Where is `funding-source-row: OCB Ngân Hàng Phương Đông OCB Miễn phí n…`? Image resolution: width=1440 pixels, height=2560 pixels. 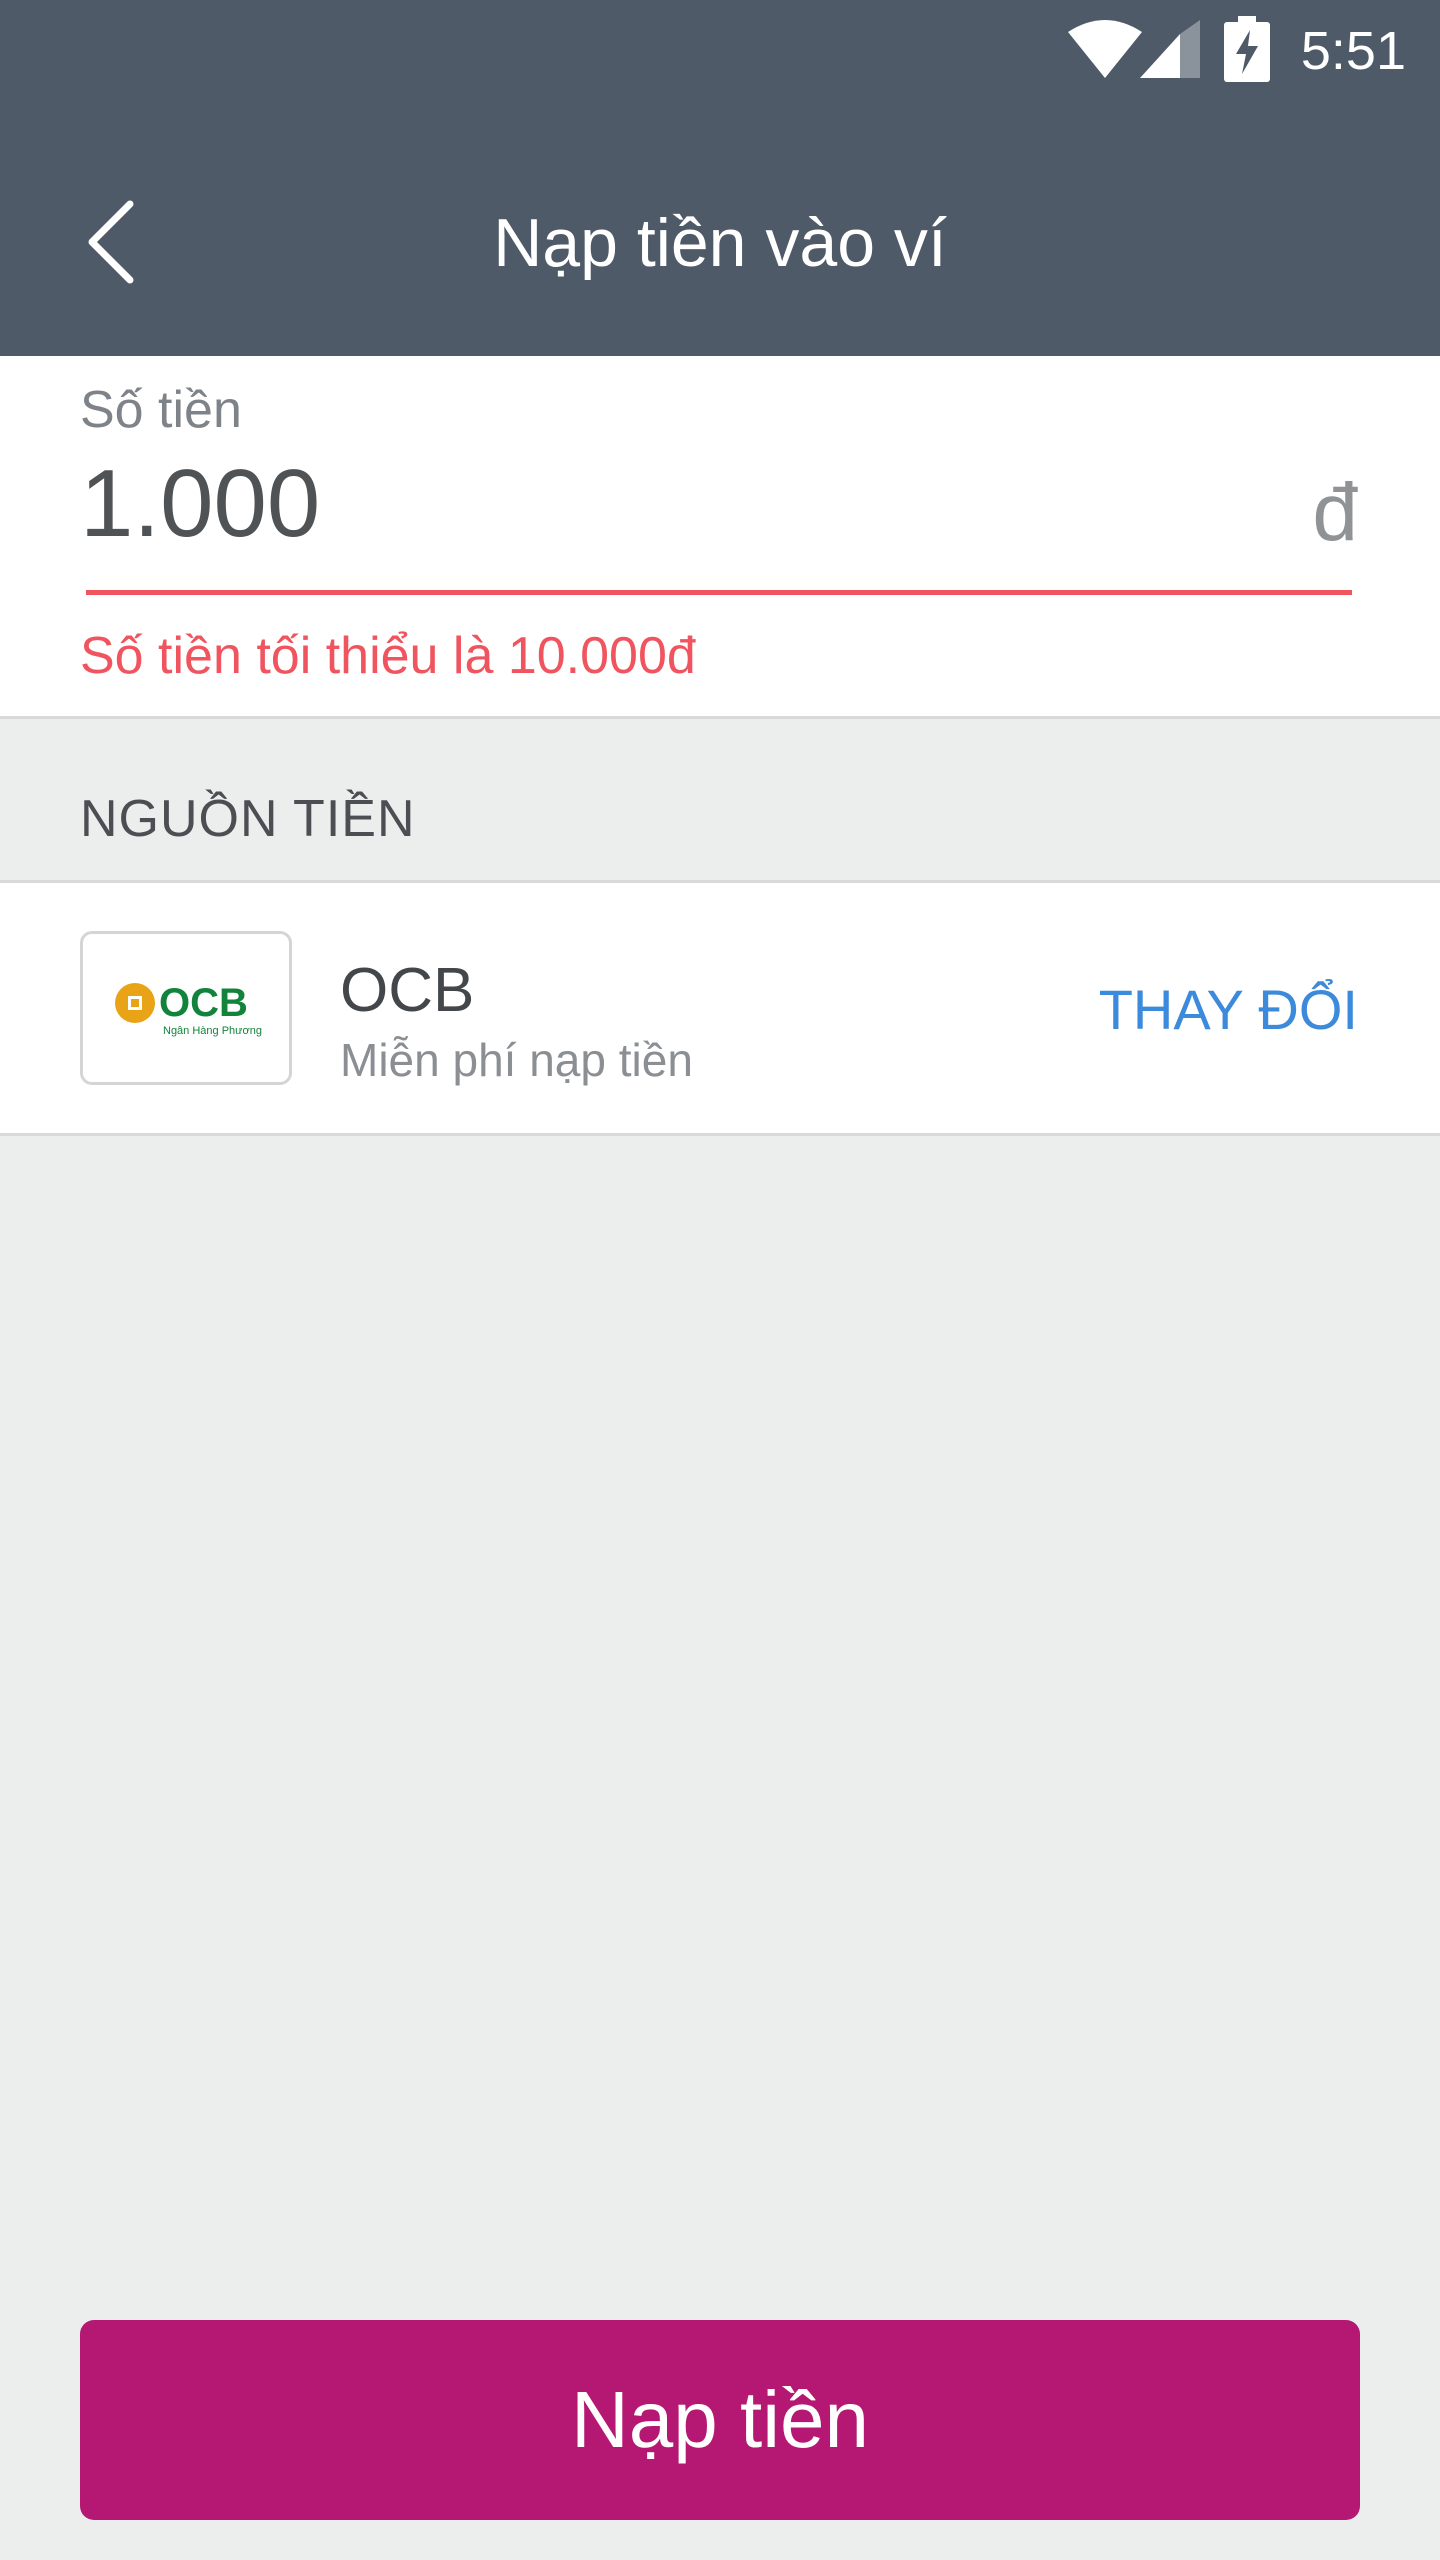
funding-source-row: OCB Ngân Hàng Phương Đông OCB Miễn phí n… is located at coordinates (720, 1008).